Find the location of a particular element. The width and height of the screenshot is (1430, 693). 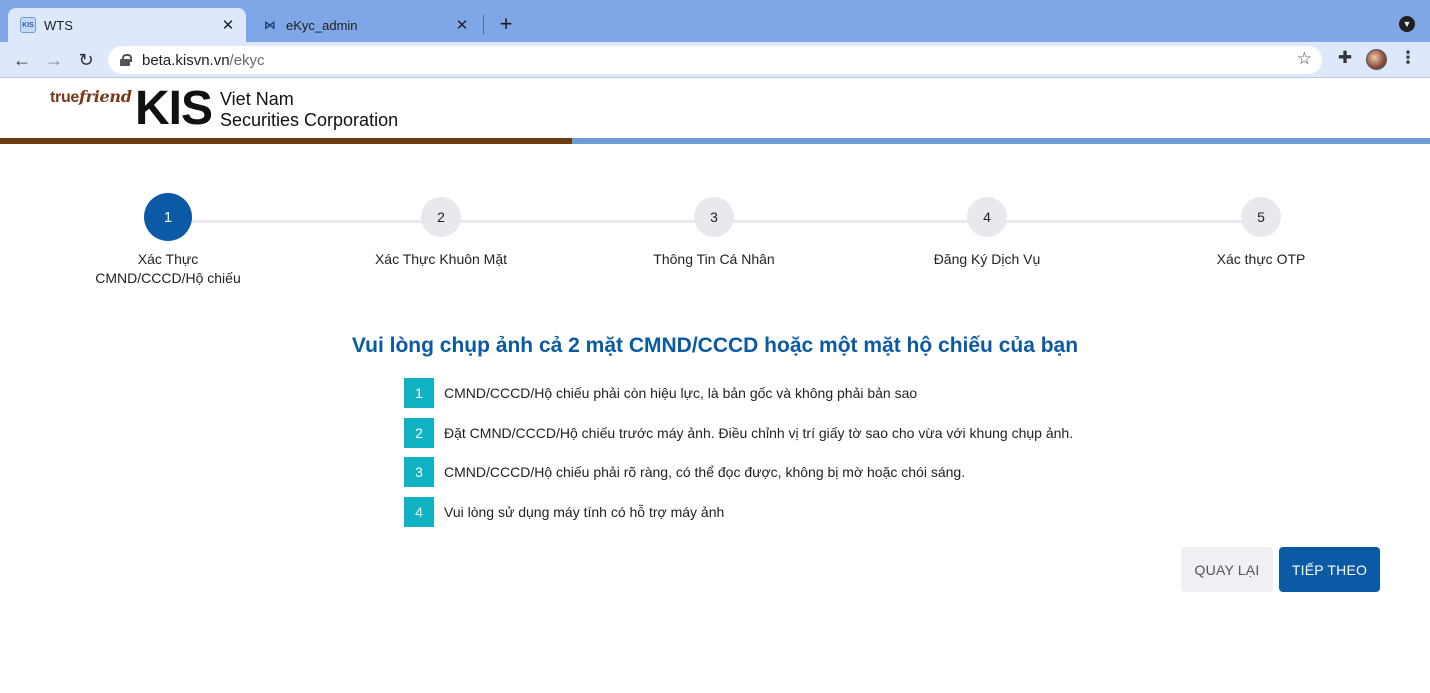

step-2: 2 Xác Thực Khuôn Mặt is located at coordinates (441, 233).